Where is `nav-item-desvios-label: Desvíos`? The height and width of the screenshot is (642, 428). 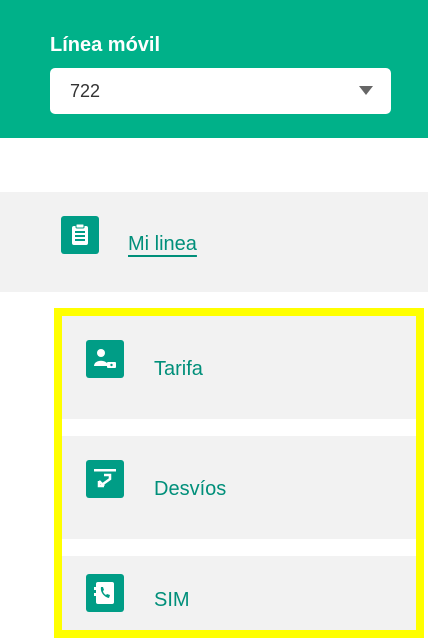
nav-item-desvios-label: Desvíos is located at coordinates (190, 489).